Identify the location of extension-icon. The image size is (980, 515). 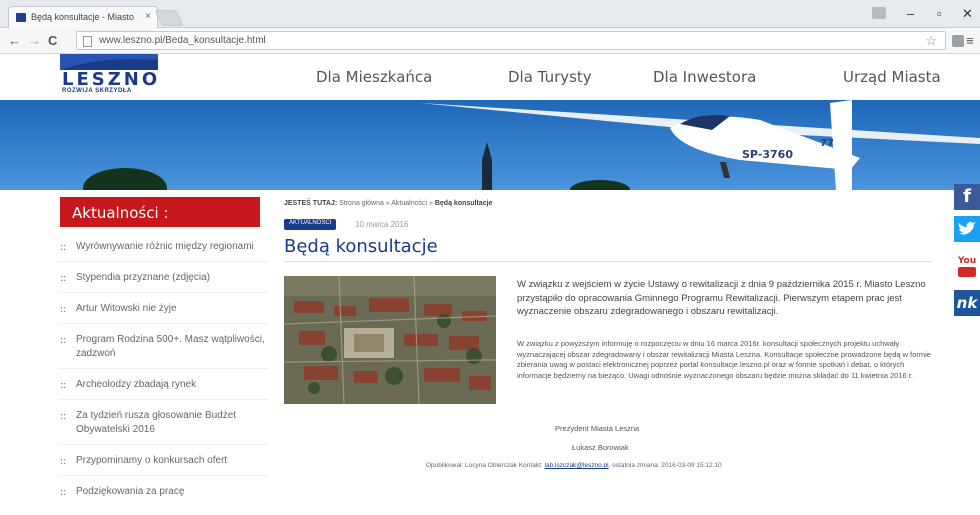
(958, 41).